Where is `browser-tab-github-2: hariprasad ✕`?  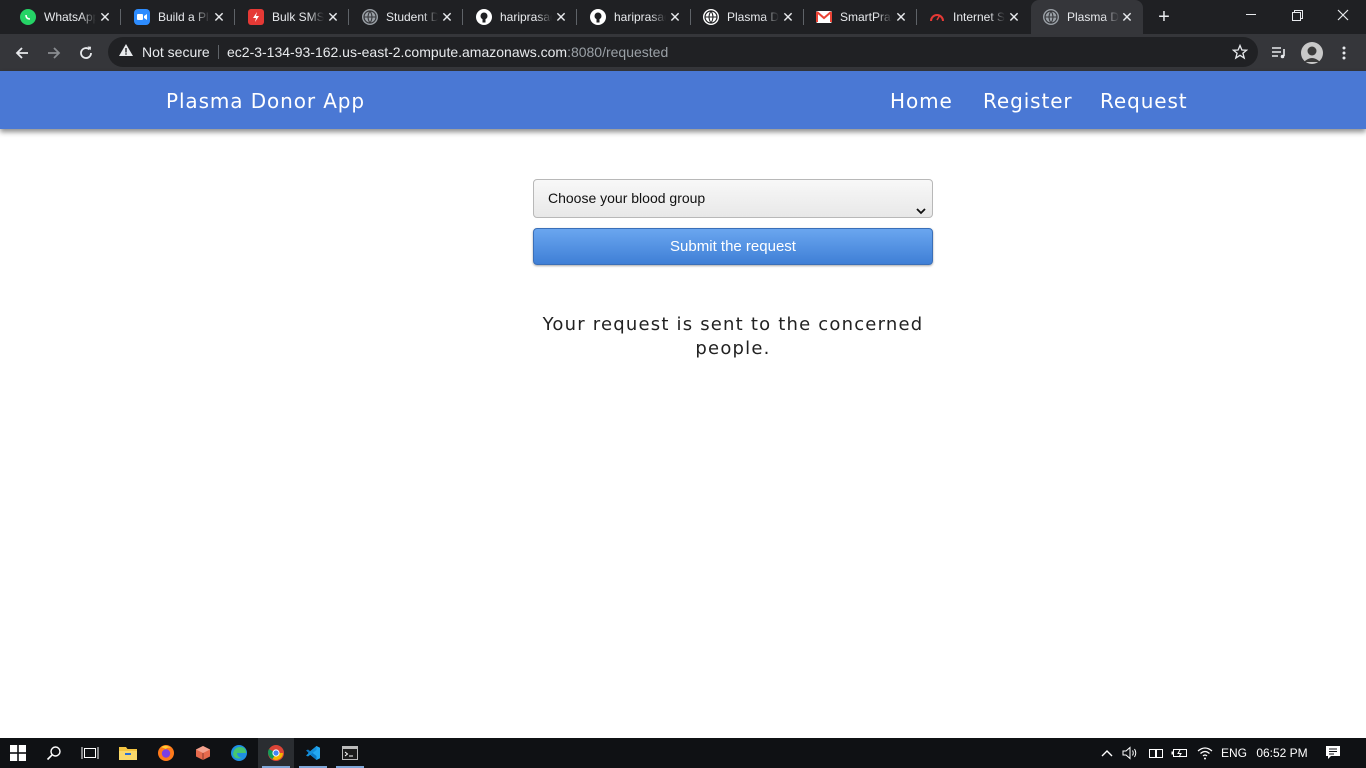 browser-tab-github-2: hariprasad ✕ is located at coordinates (634, 17).